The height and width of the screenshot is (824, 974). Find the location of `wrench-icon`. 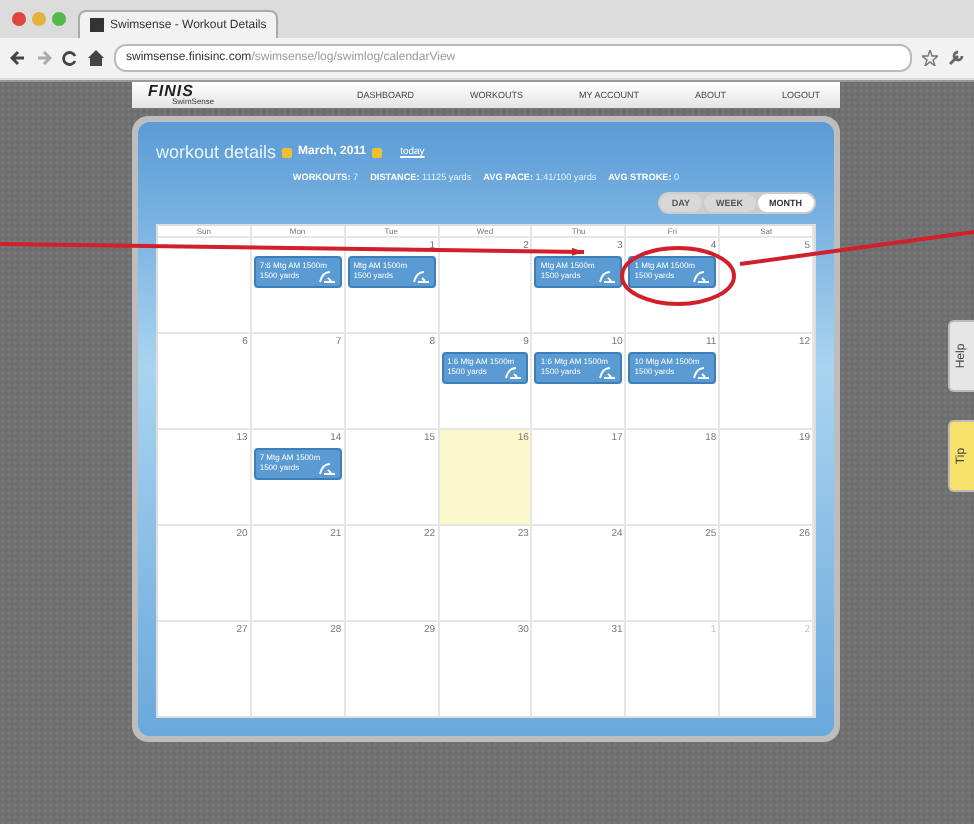

wrench-icon is located at coordinates (956, 58).